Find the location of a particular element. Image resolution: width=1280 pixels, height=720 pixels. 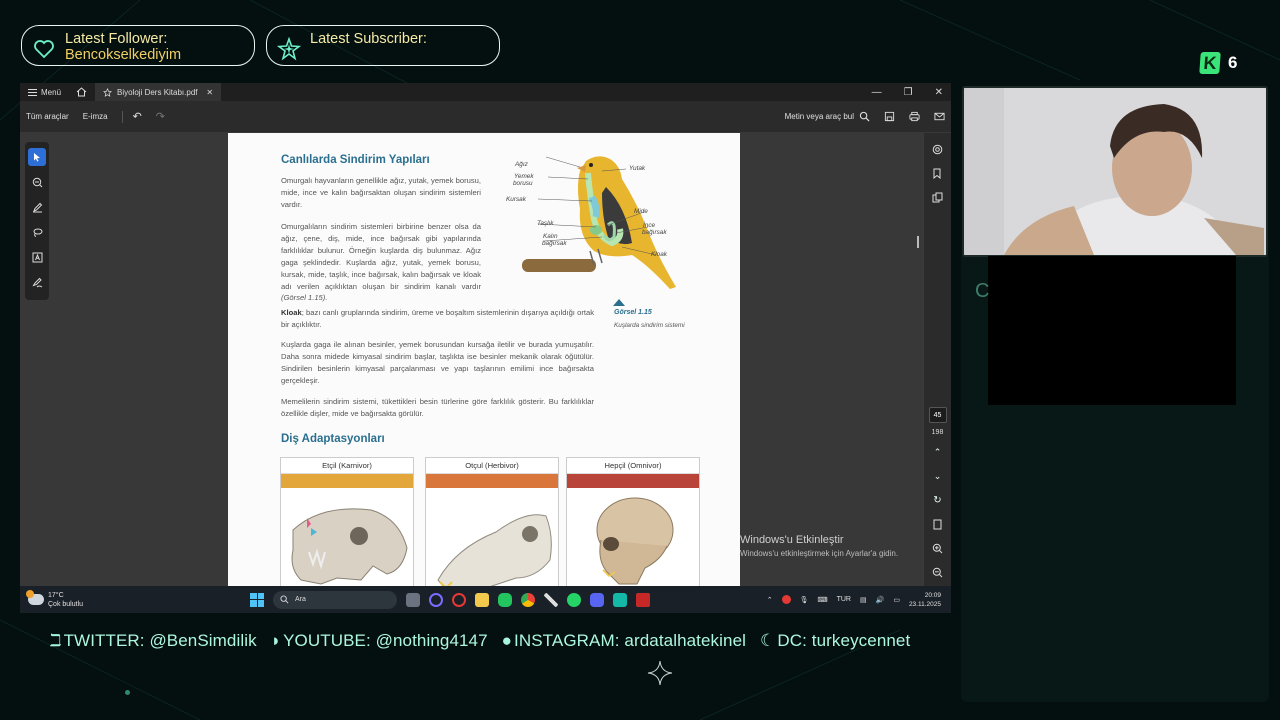

card-image-carnivore is located at coordinates (347, 530).